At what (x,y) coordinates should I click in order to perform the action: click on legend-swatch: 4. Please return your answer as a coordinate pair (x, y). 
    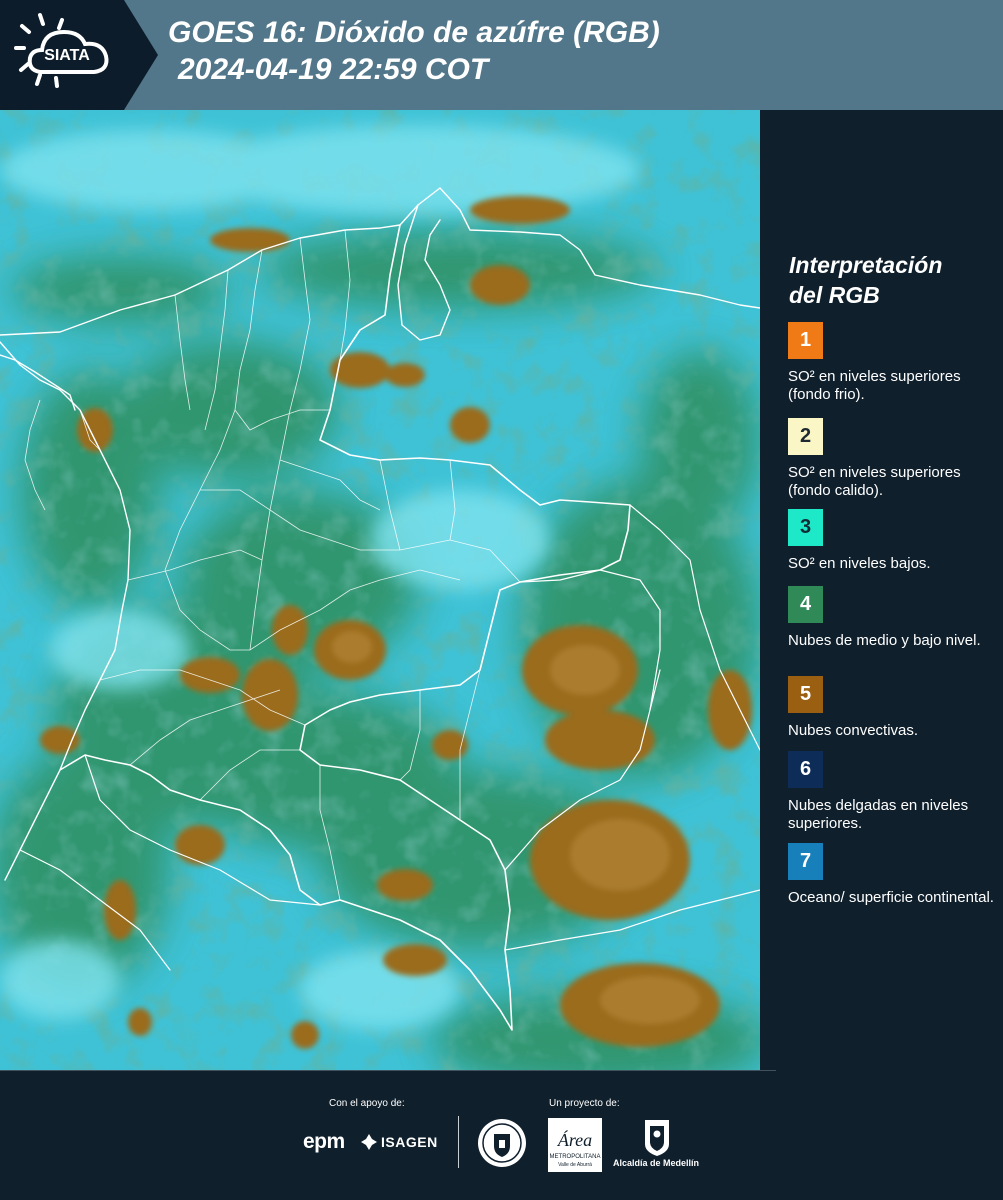
    Looking at the image, I should click on (805, 604).